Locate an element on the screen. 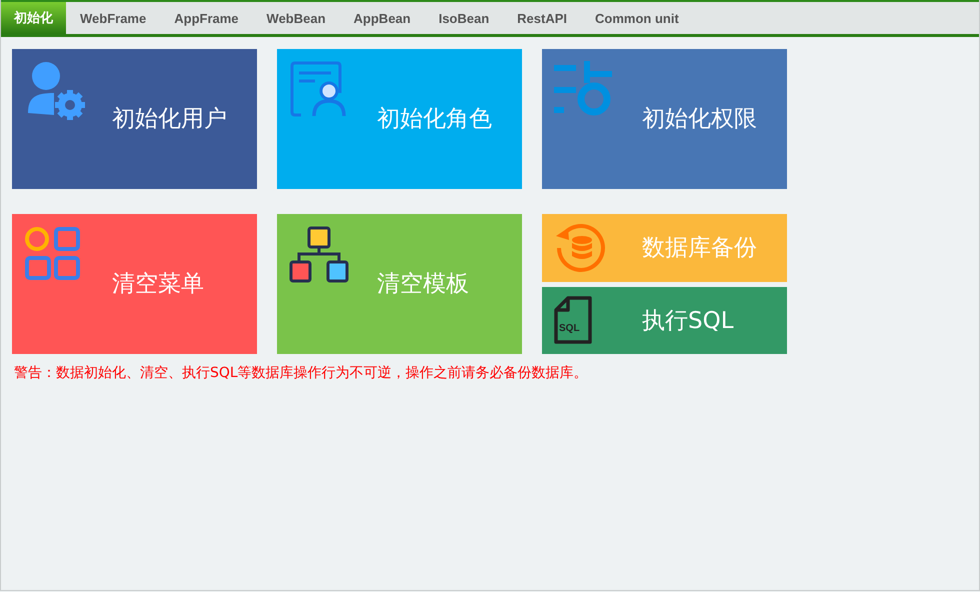 The image size is (980, 592). tab: RestAPI is located at coordinates (542, 18).